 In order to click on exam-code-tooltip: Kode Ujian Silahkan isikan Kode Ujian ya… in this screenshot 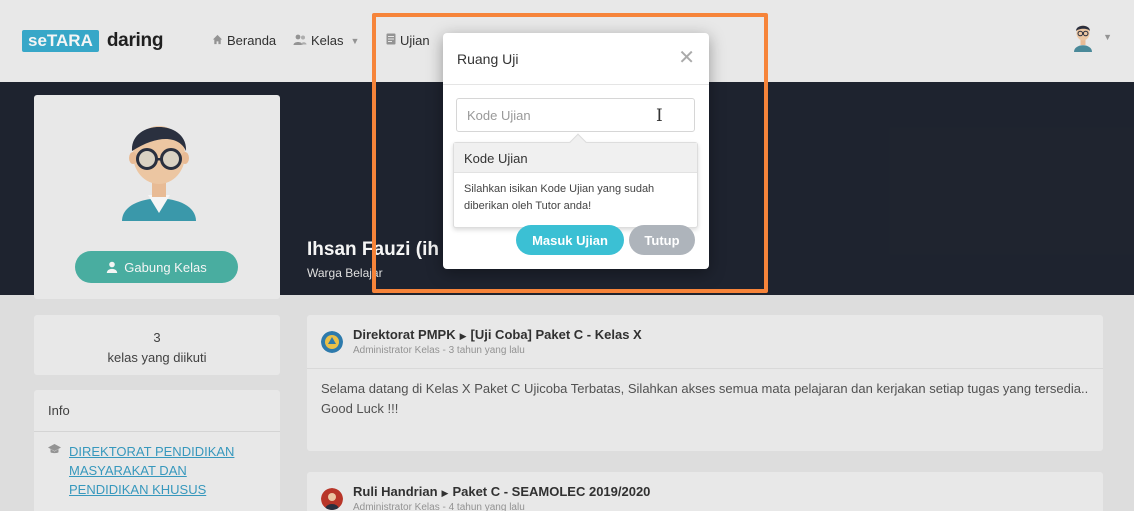, I will do `click(575, 180)`.